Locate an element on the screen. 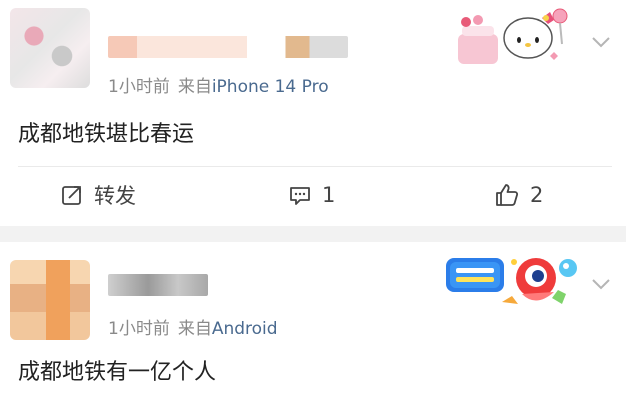  post-separator is located at coordinates (313, 234).